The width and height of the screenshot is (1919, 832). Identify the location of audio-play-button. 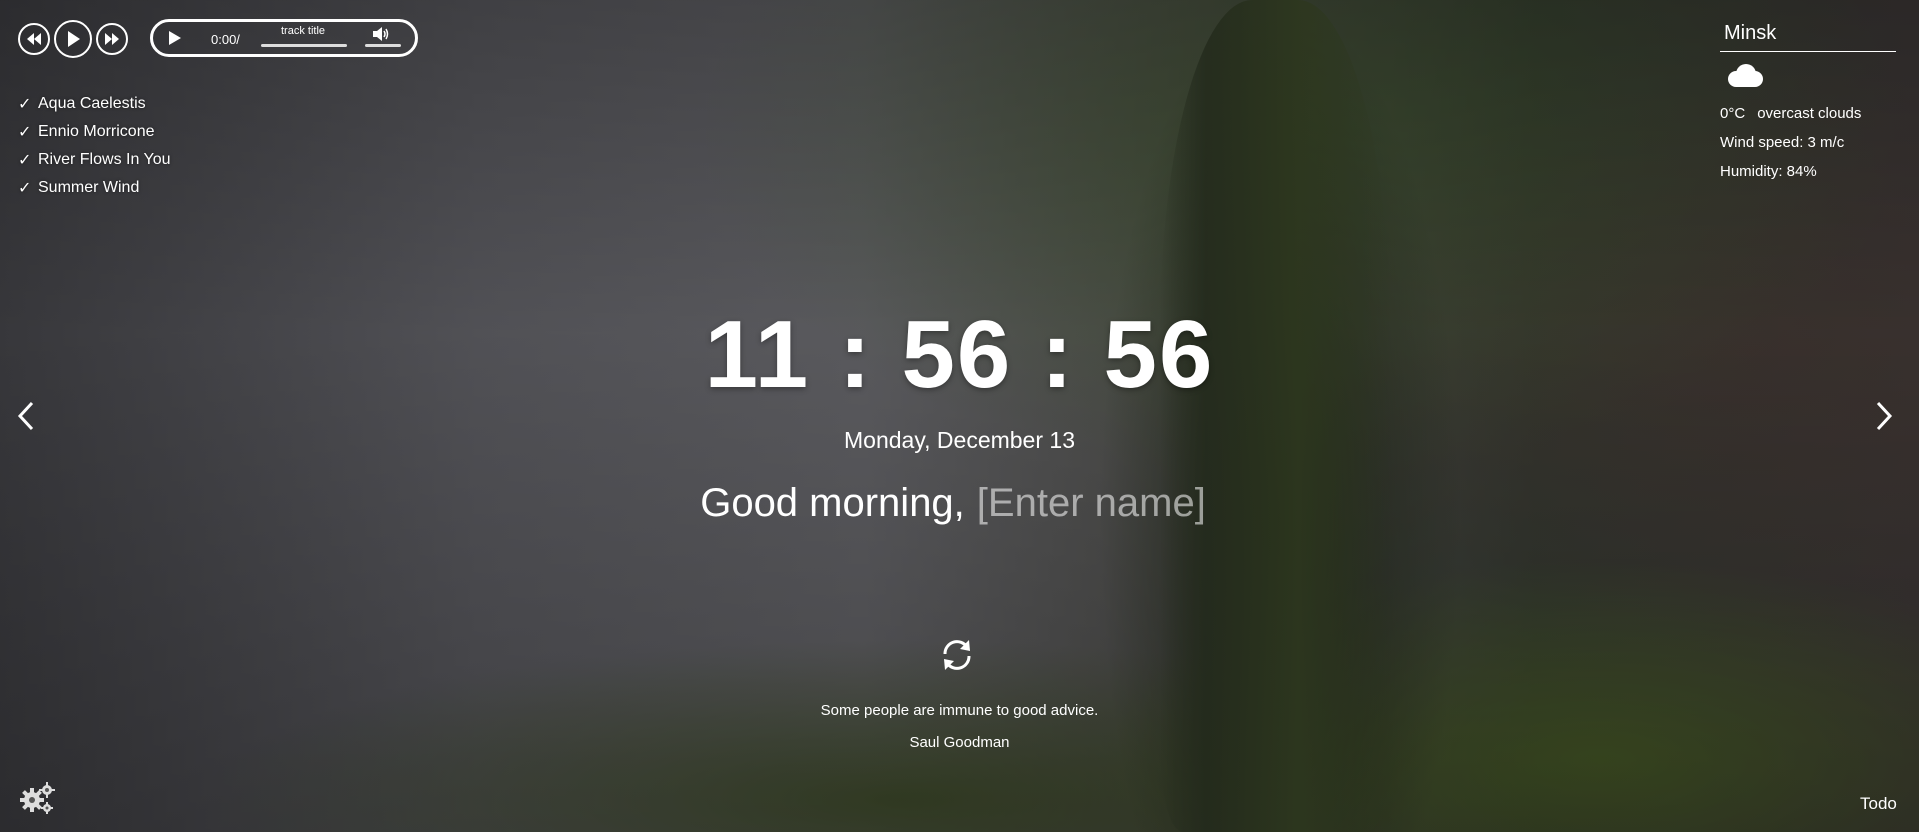
(175, 40).